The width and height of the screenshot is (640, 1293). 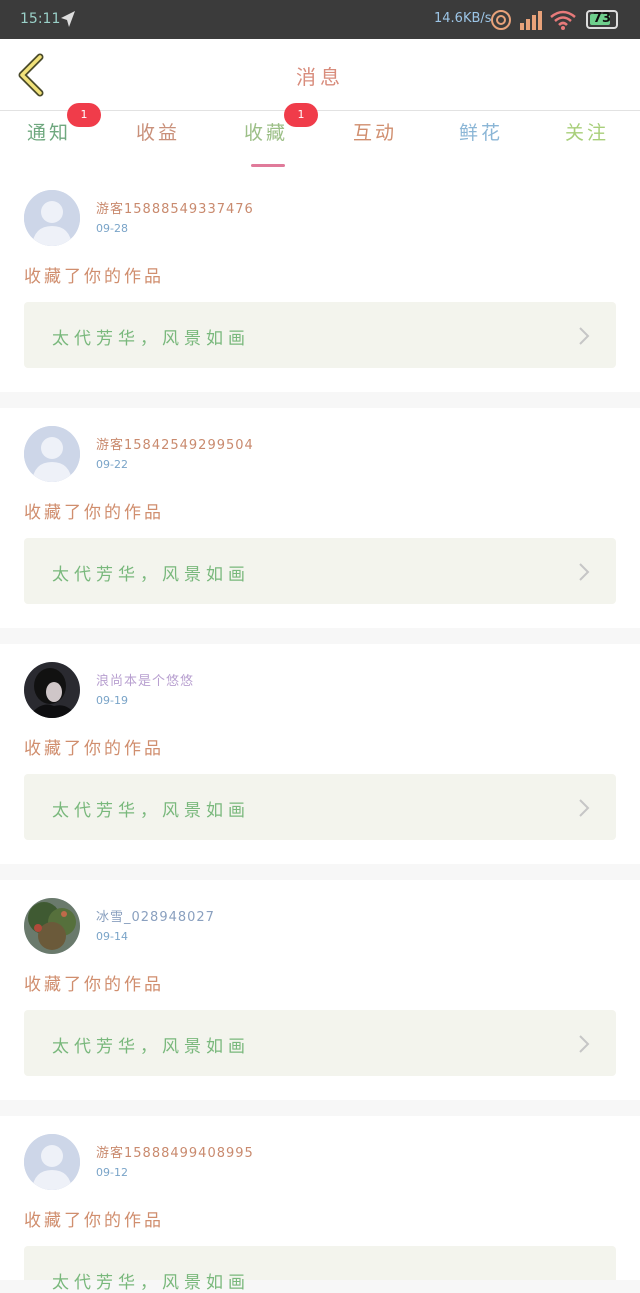 What do you see at coordinates (68, 19) in the screenshot?
I see `navigation-arrow-icon` at bounding box center [68, 19].